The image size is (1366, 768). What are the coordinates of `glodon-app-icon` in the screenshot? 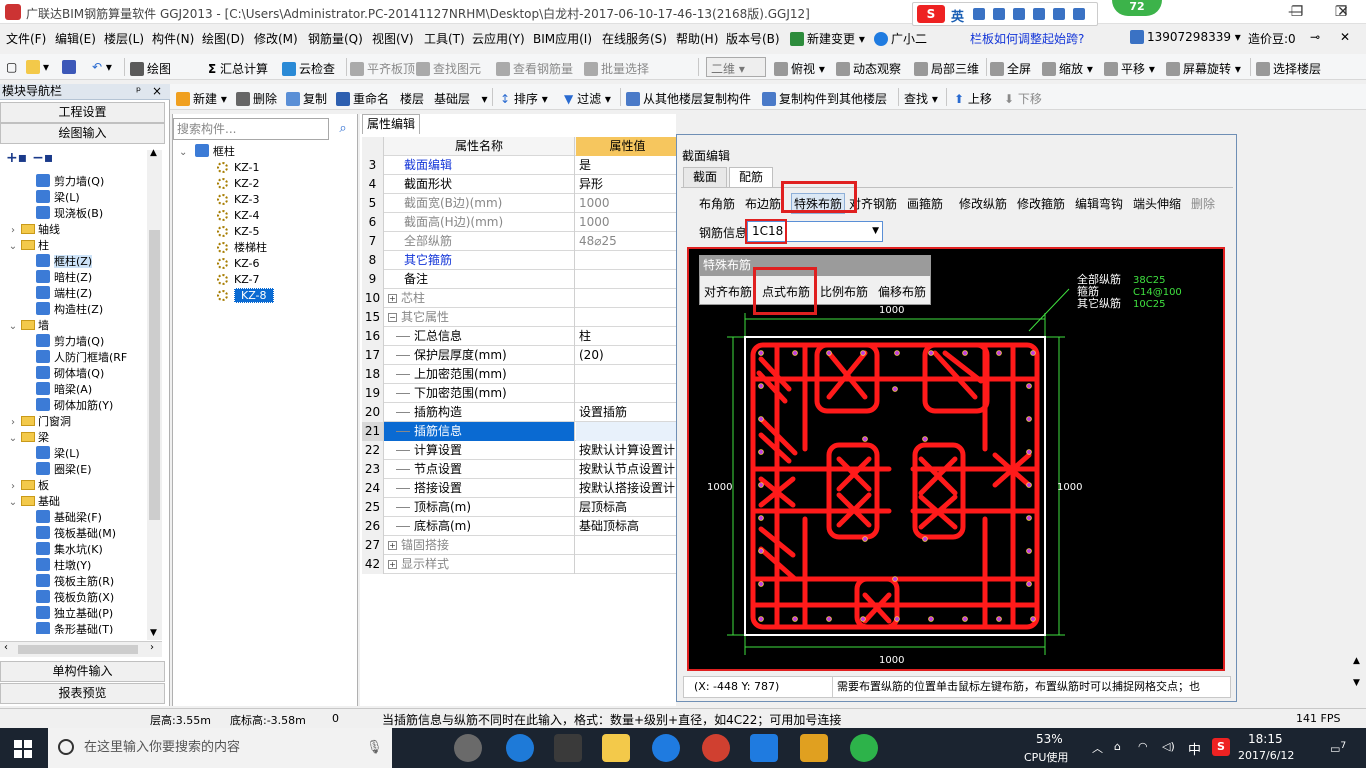 It's located at (764, 748).